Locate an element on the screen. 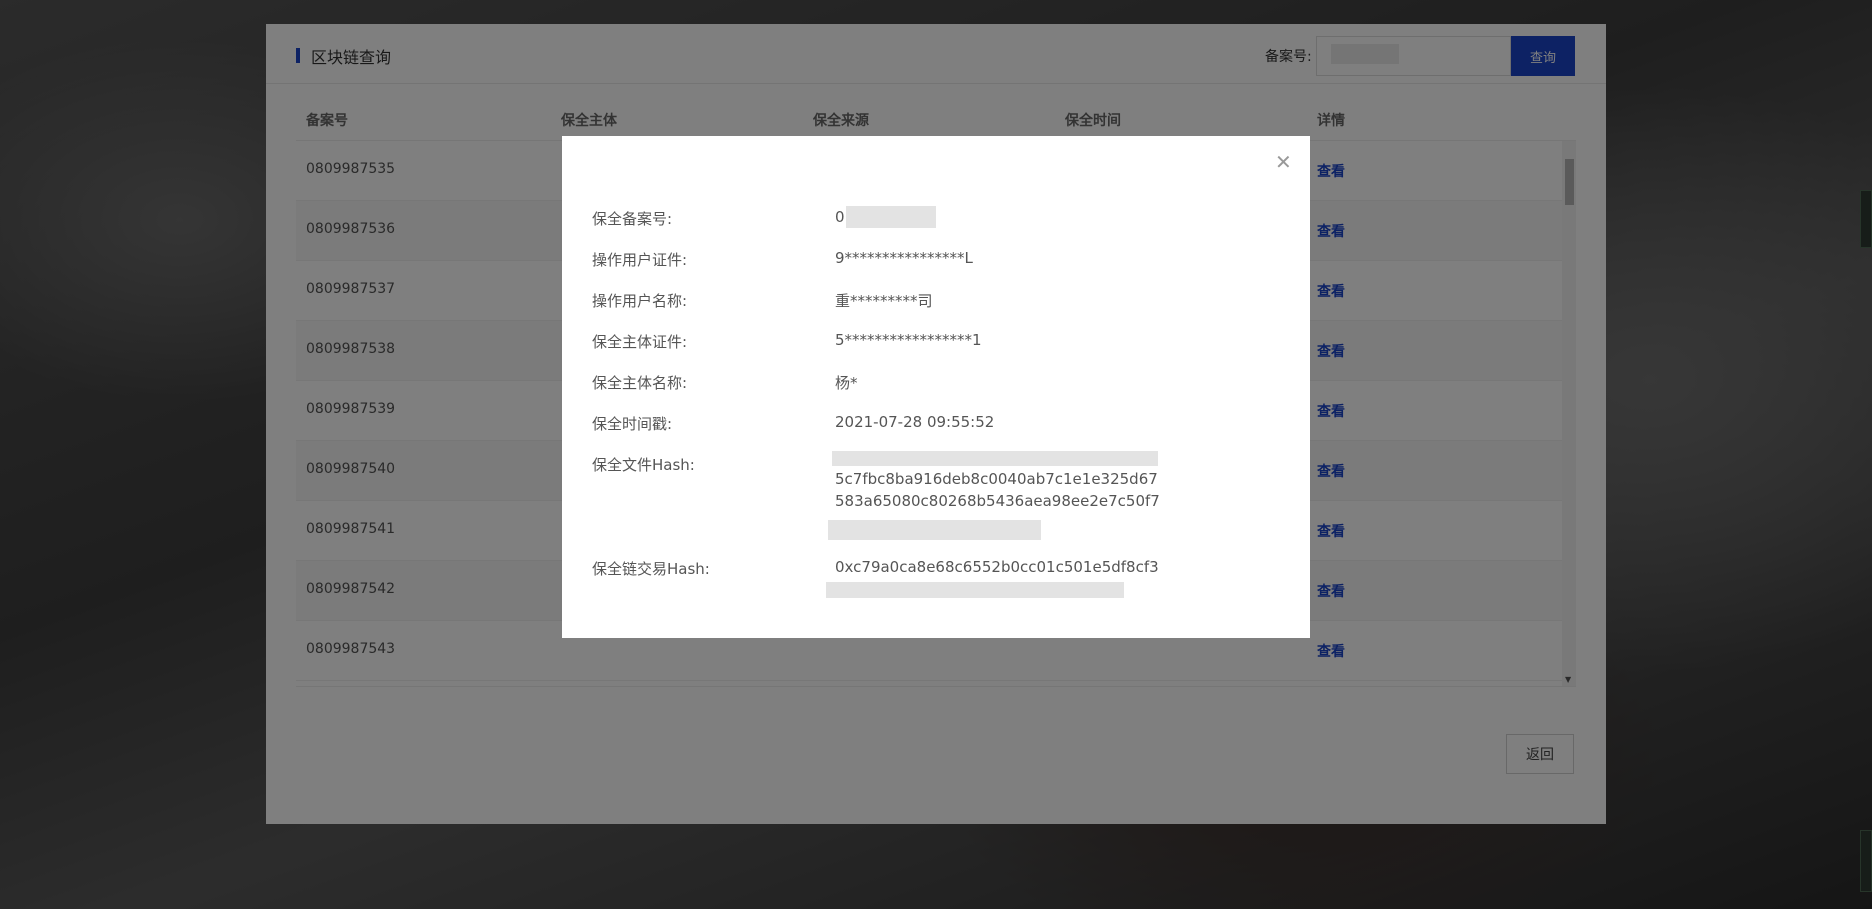 The width and height of the screenshot is (1872, 909). field-value: 2021-07-28 09:55:52 is located at coordinates (915, 422).